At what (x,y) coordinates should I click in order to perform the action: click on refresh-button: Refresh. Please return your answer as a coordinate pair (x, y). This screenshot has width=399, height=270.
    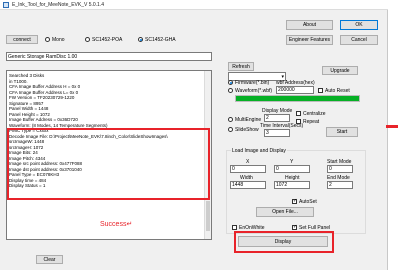
    Looking at the image, I should click on (241, 66).